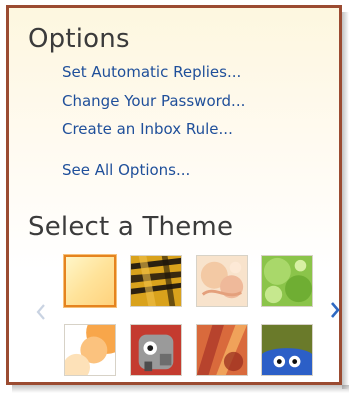  Describe the element at coordinates (79, 39) in the screenshot. I see `options-heading: Options` at that location.